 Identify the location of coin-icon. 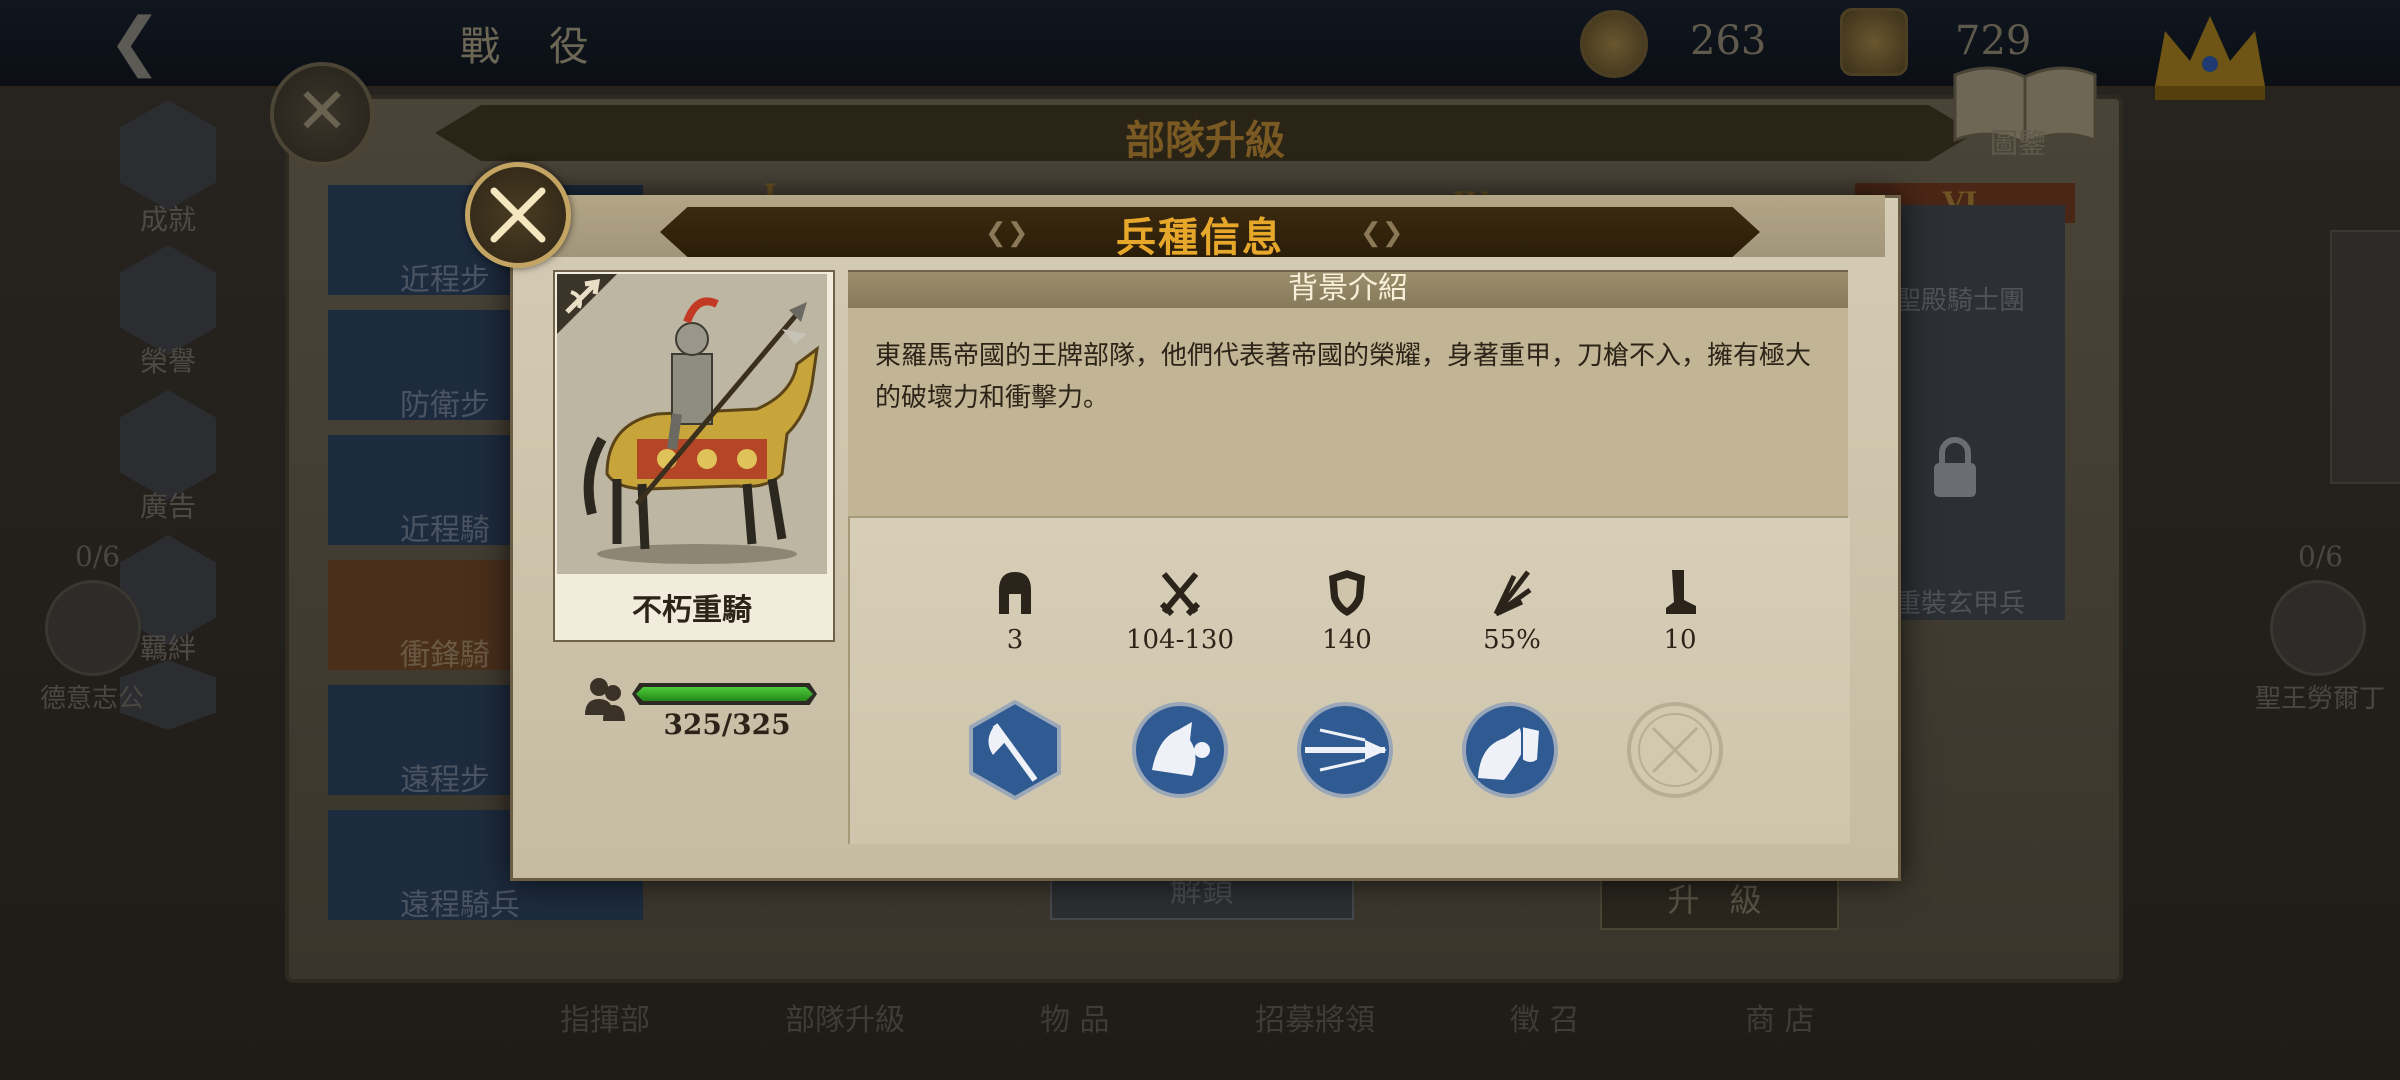
(1614, 44).